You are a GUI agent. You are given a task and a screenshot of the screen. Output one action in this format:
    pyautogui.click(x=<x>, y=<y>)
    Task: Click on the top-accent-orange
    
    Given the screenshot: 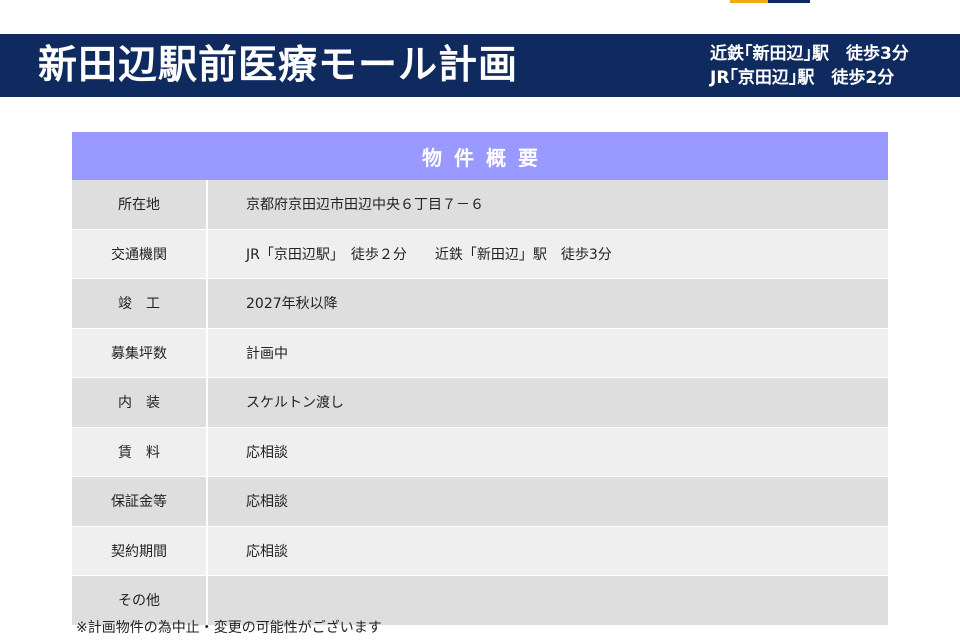 What is the action you would take?
    pyautogui.click(x=749, y=1)
    